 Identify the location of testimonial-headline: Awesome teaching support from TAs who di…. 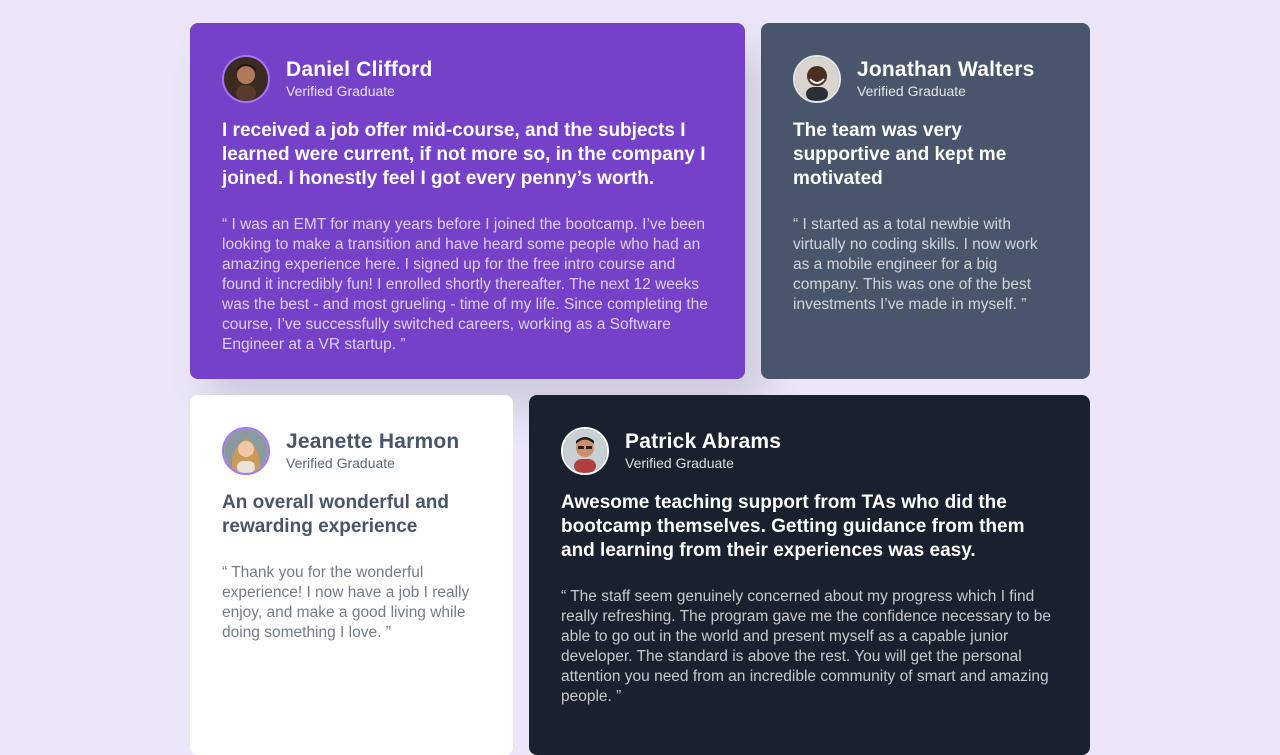
(793, 526).